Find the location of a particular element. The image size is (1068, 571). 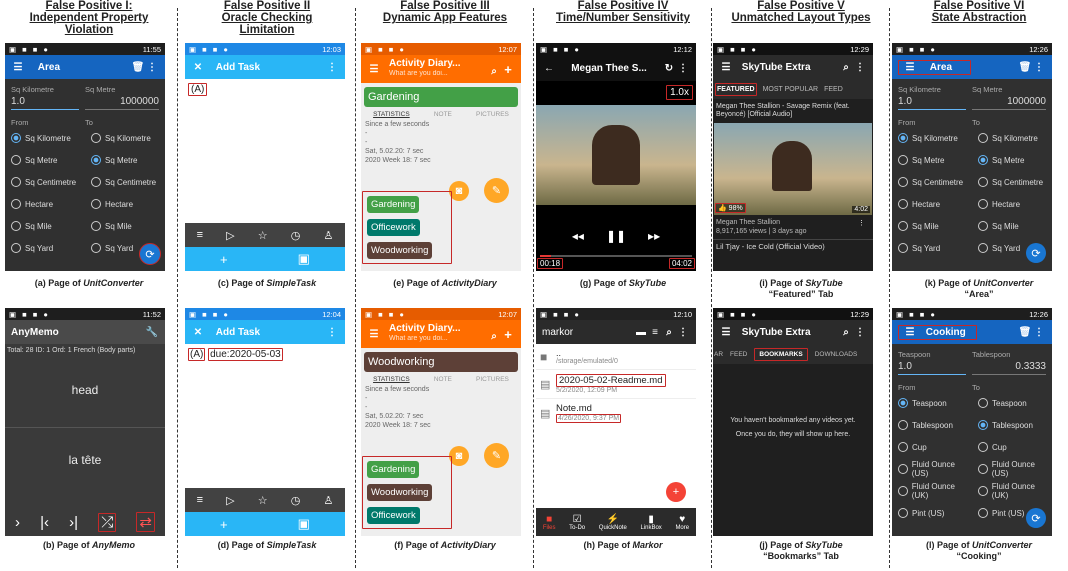

current-activity: Woodworking is located at coordinates (441, 362).